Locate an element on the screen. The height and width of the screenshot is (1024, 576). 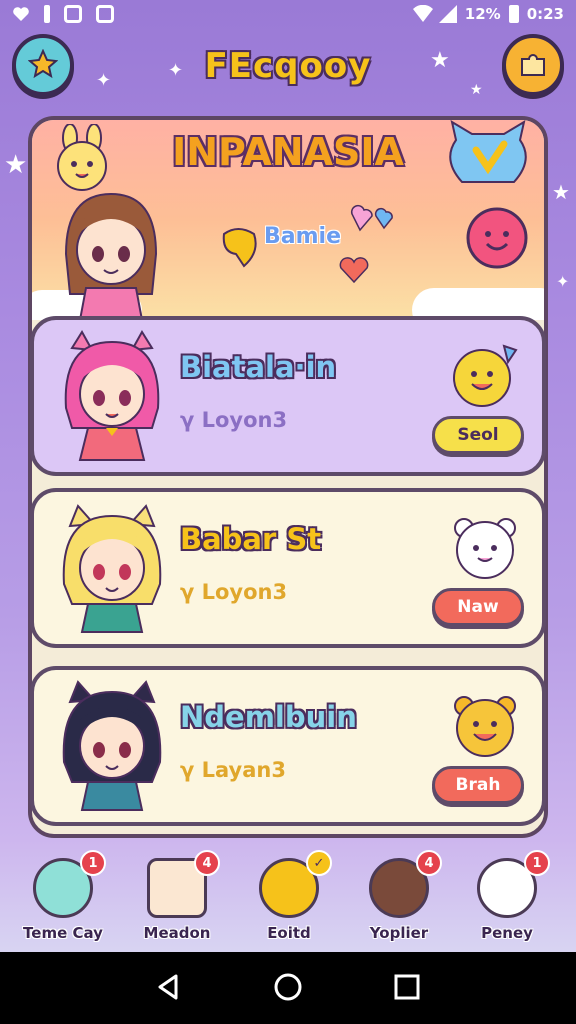
character-card: Biatala·in γ Loyon3 Seol is located at coordinates (288, 396).